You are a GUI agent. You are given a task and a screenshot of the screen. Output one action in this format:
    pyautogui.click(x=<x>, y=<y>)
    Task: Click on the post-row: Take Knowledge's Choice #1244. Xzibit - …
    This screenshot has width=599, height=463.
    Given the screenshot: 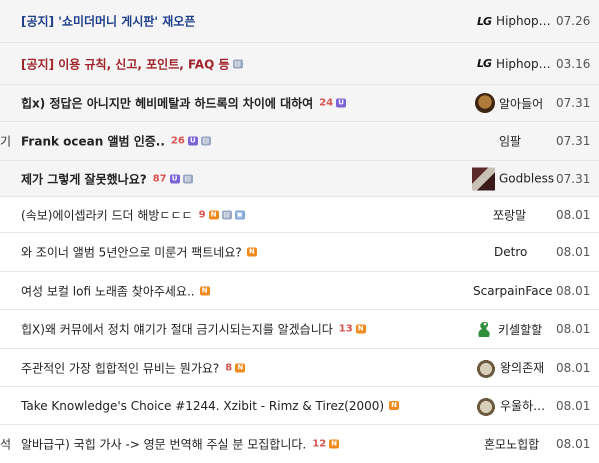 What is the action you would take?
    pyautogui.click(x=299, y=406)
    